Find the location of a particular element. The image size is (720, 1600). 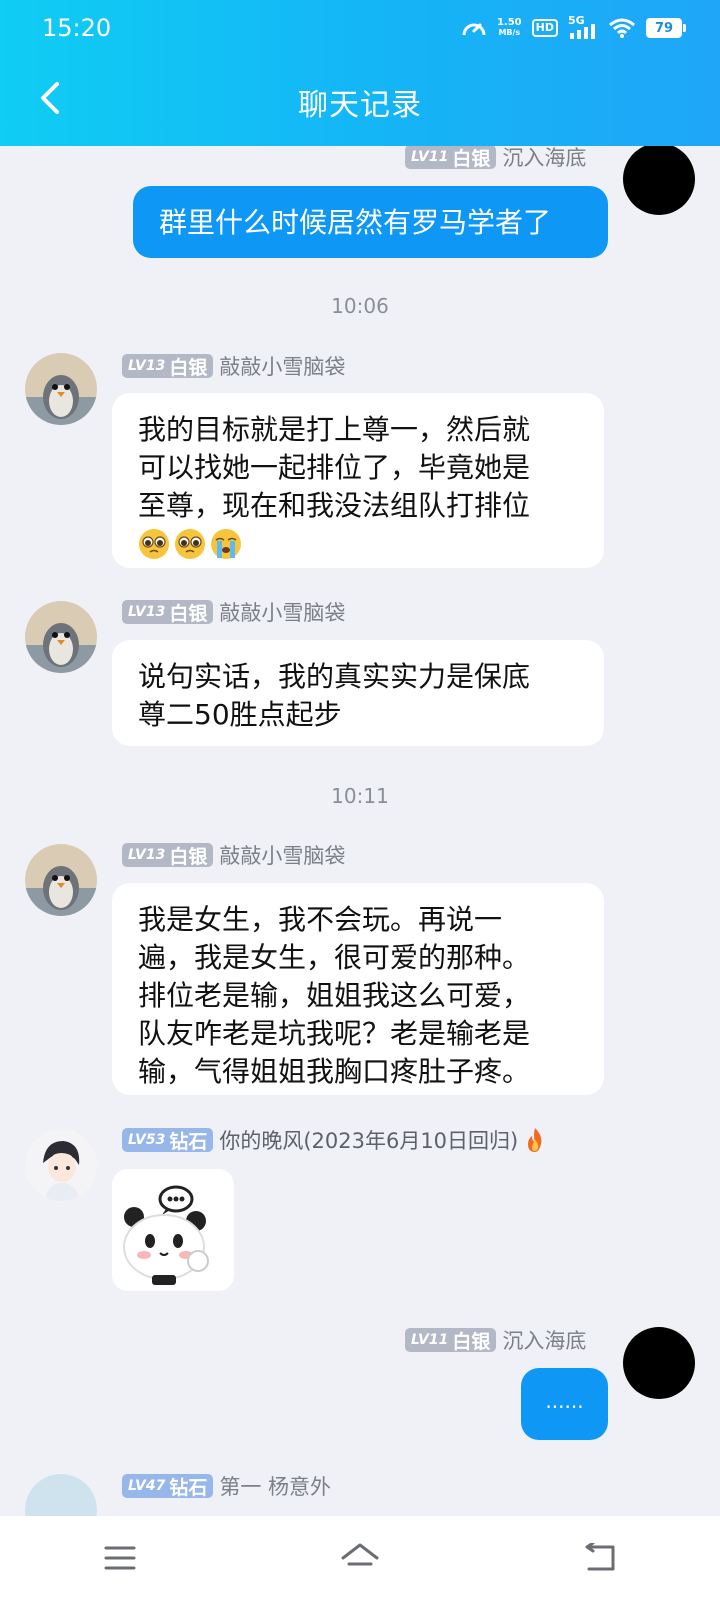

emoji-row is located at coordinates (358, 544).